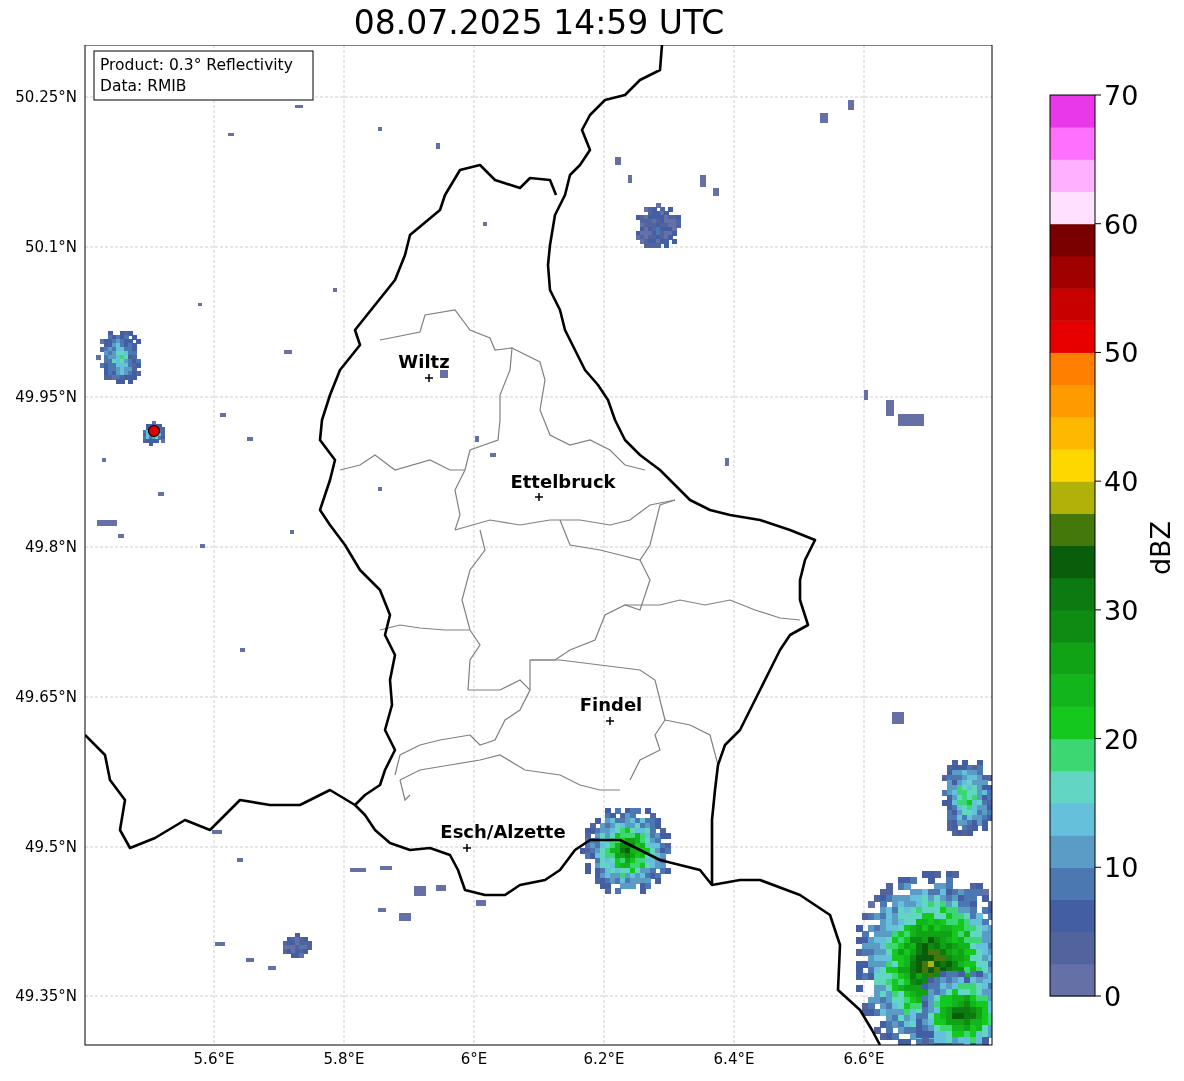 Image resolution: width=1184 pixels, height=1081 pixels. What do you see at coordinates (344, 1059) in the screenshot?
I see `longitude-label: 5.8°E` at bounding box center [344, 1059].